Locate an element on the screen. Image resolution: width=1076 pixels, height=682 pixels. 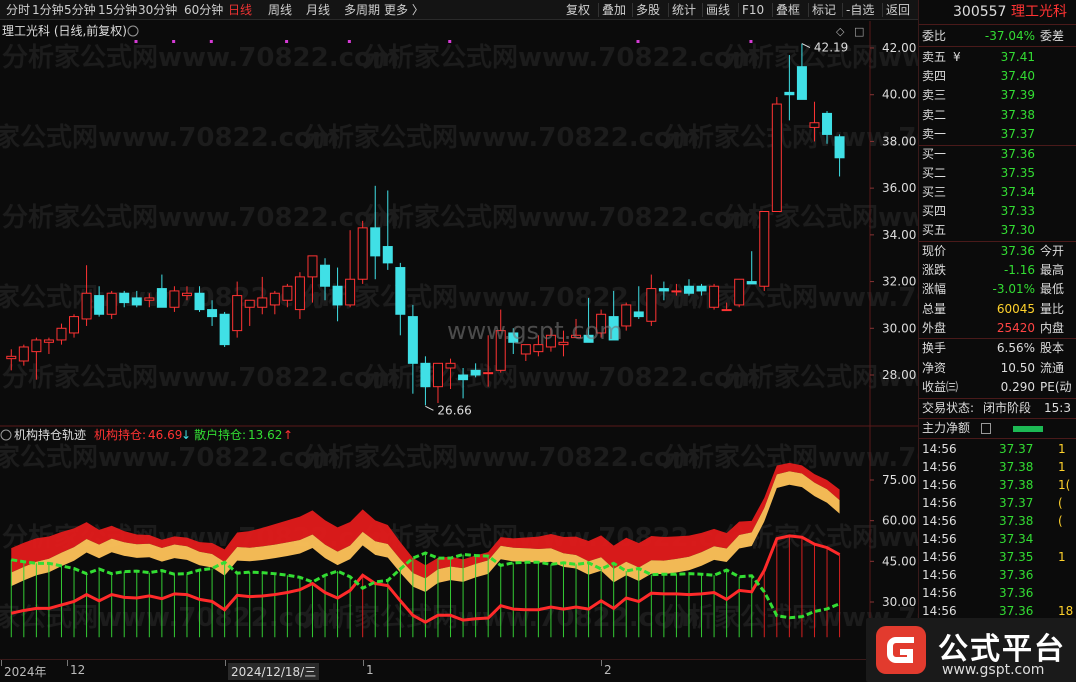
tool-button-7: 标记 is located at coordinates (824, 10).